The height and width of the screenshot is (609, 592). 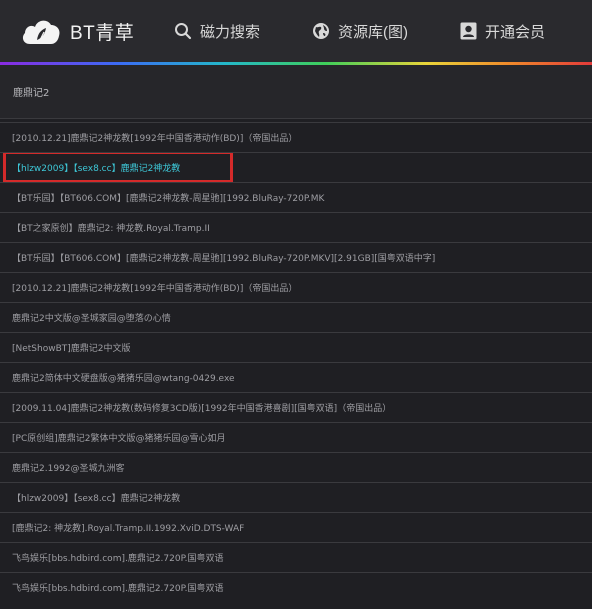 I want to click on search-icon, so click(x=183, y=31).